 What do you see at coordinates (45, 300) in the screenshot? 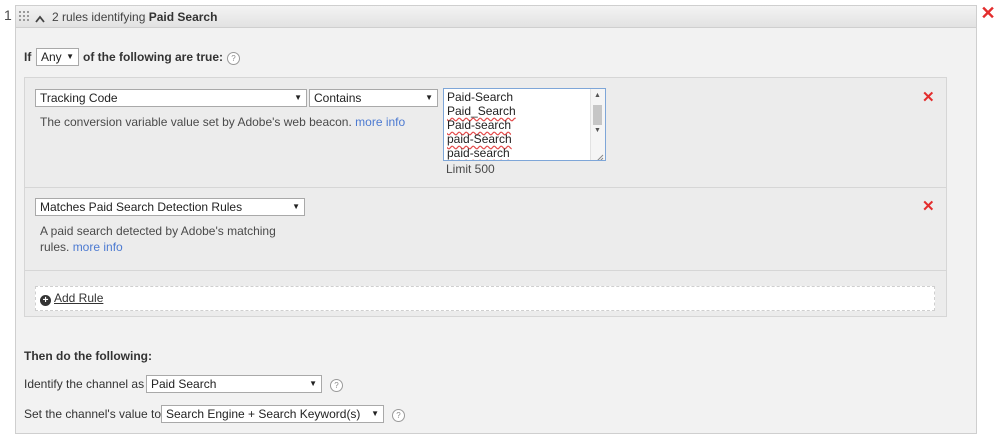
I see `plus-circle-icon: +` at bounding box center [45, 300].